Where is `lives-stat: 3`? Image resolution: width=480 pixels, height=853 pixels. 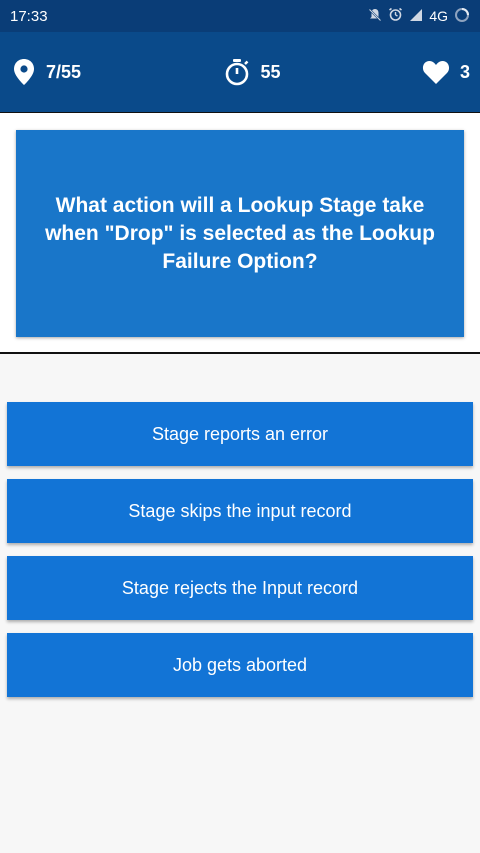 lives-stat: 3 is located at coordinates (446, 72).